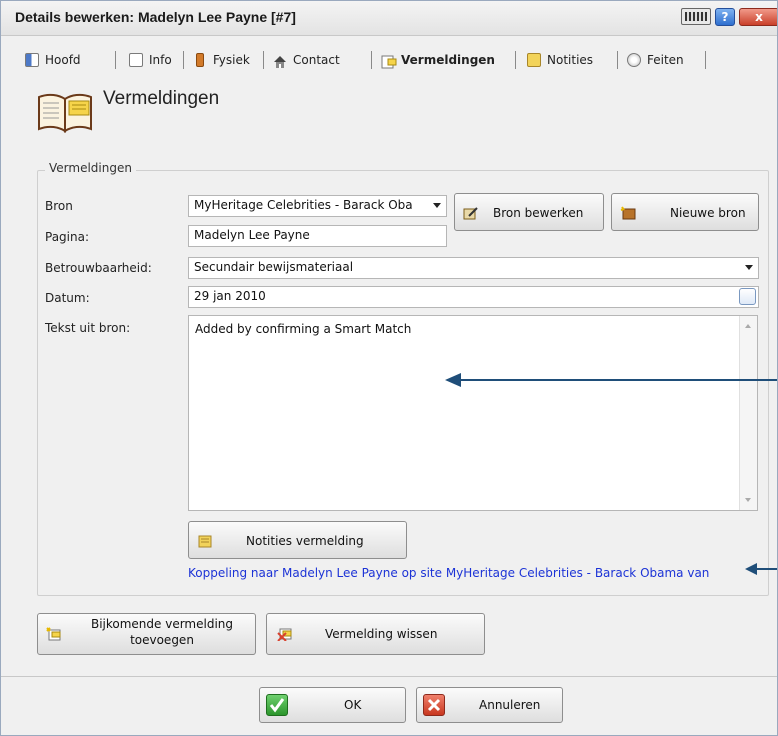 The width and height of the screenshot is (778, 736). What do you see at coordinates (160, 60) in the screenshot?
I see `tab-label: Info` at bounding box center [160, 60].